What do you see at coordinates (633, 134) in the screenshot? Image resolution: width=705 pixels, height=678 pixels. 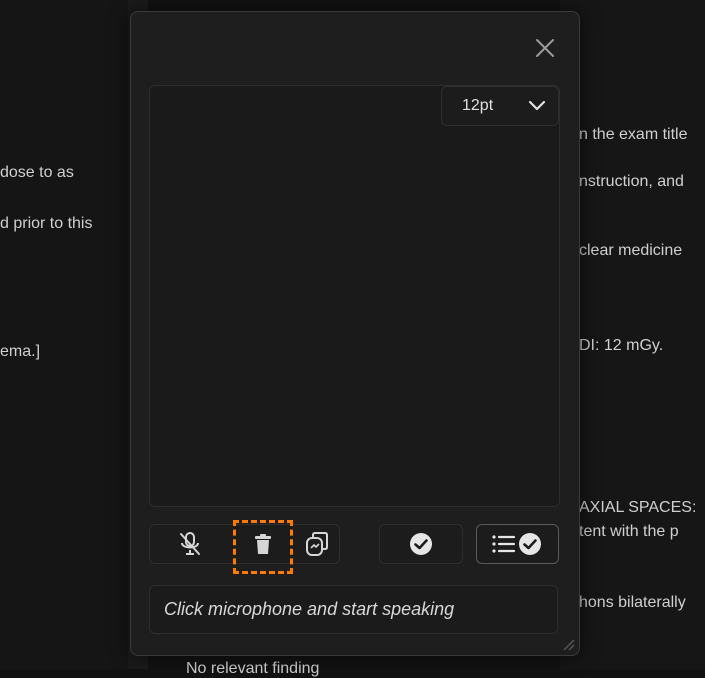 I see `background-text-line: n the exam title` at bounding box center [633, 134].